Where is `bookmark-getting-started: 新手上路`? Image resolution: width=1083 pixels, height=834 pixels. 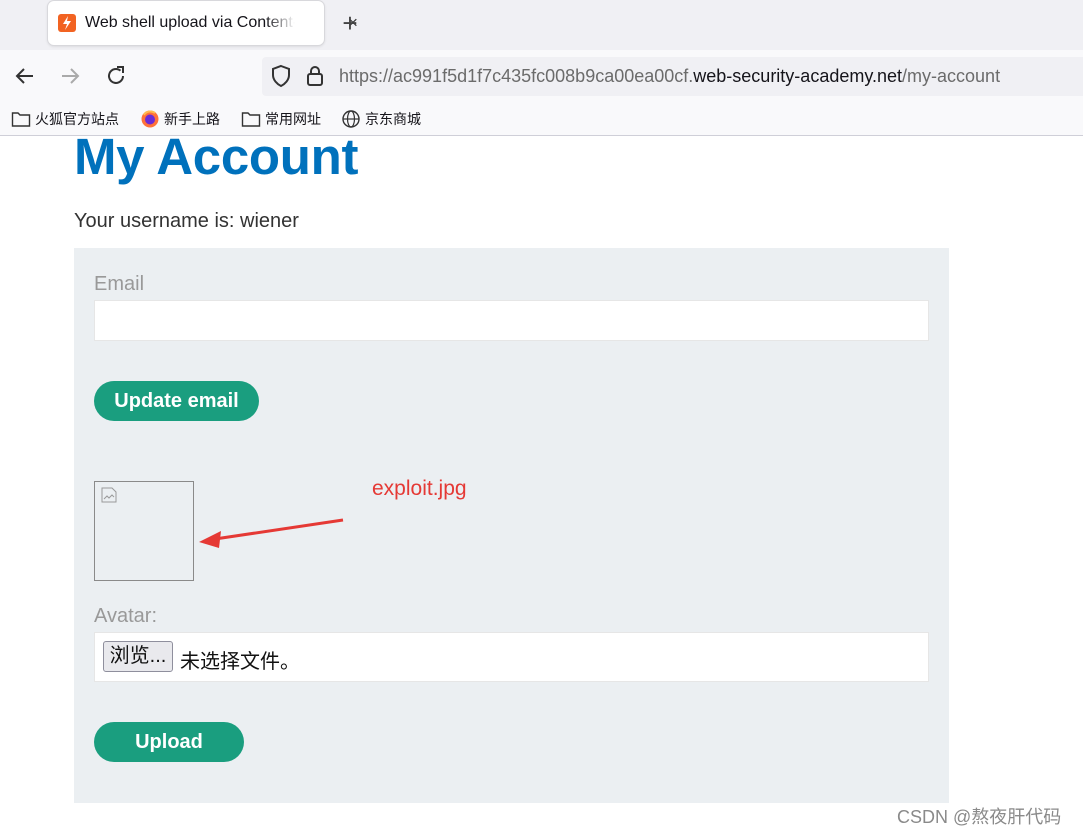 bookmark-getting-started: 新手上路 is located at coordinates (180, 119).